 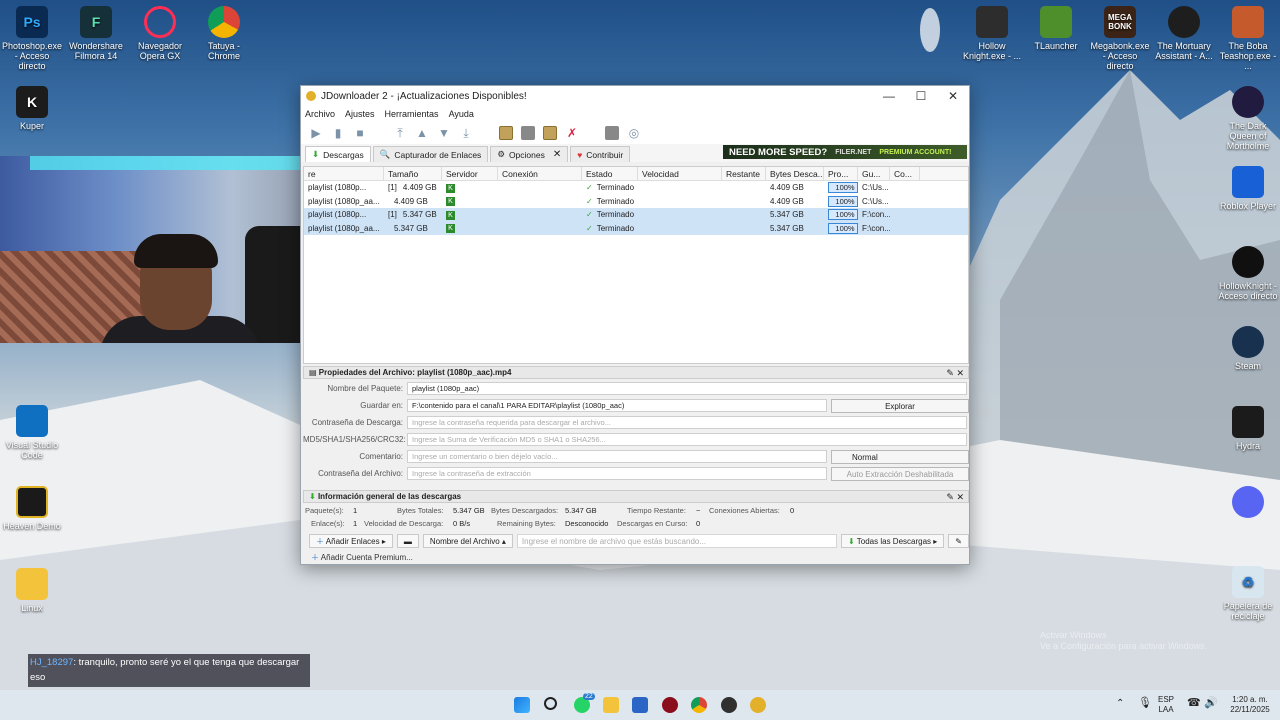 What do you see at coordinates (744, 173) in the screenshot?
I see `col-remaining: Restante` at bounding box center [744, 173].